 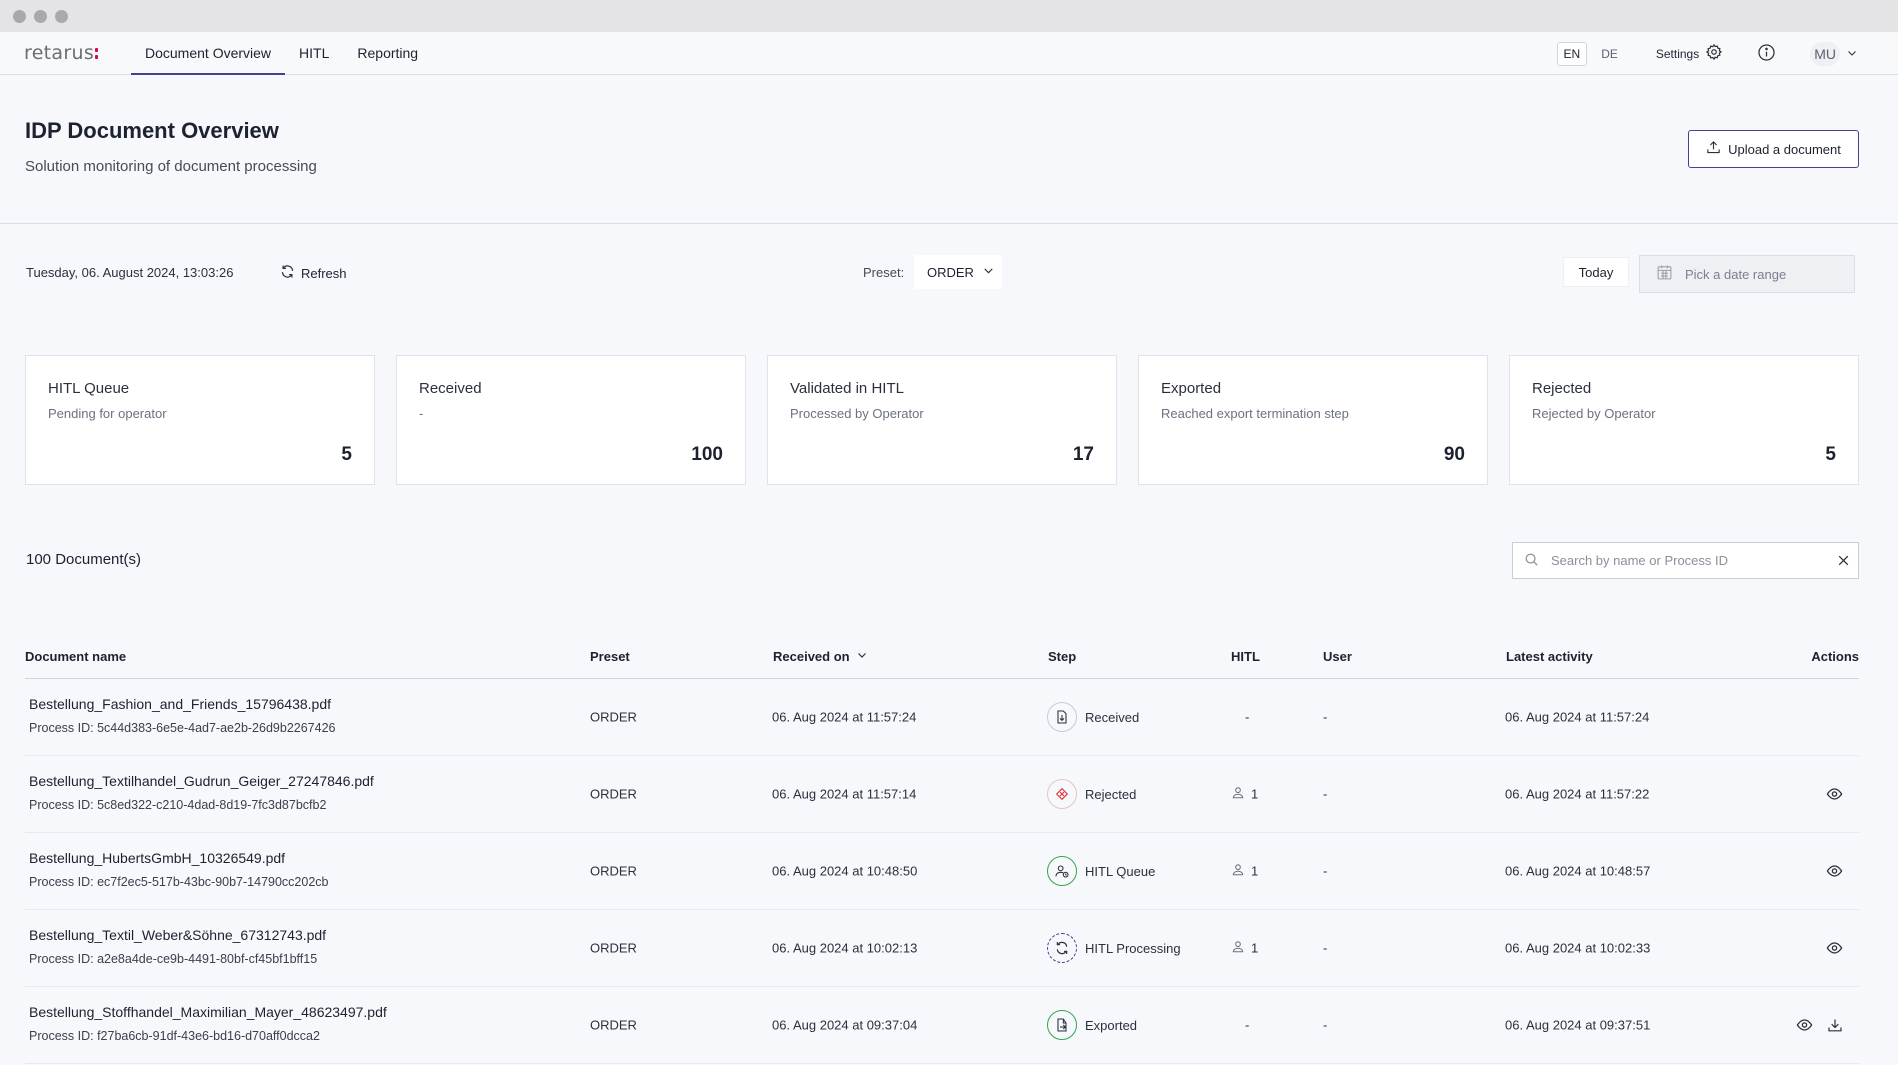 What do you see at coordinates (107, 413) in the screenshot?
I see `card-subtitle: Pending for operator` at bounding box center [107, 413].